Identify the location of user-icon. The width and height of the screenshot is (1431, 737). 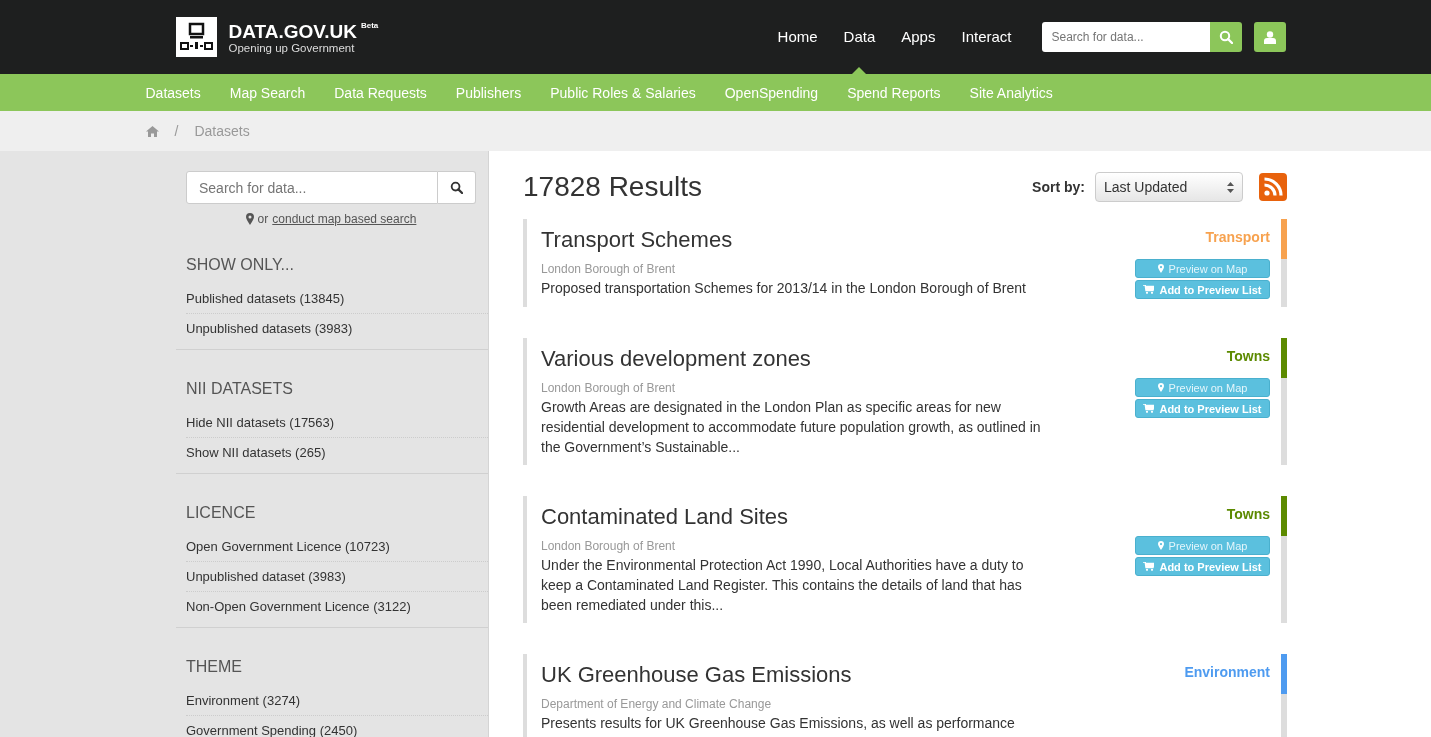
(1269, 37).